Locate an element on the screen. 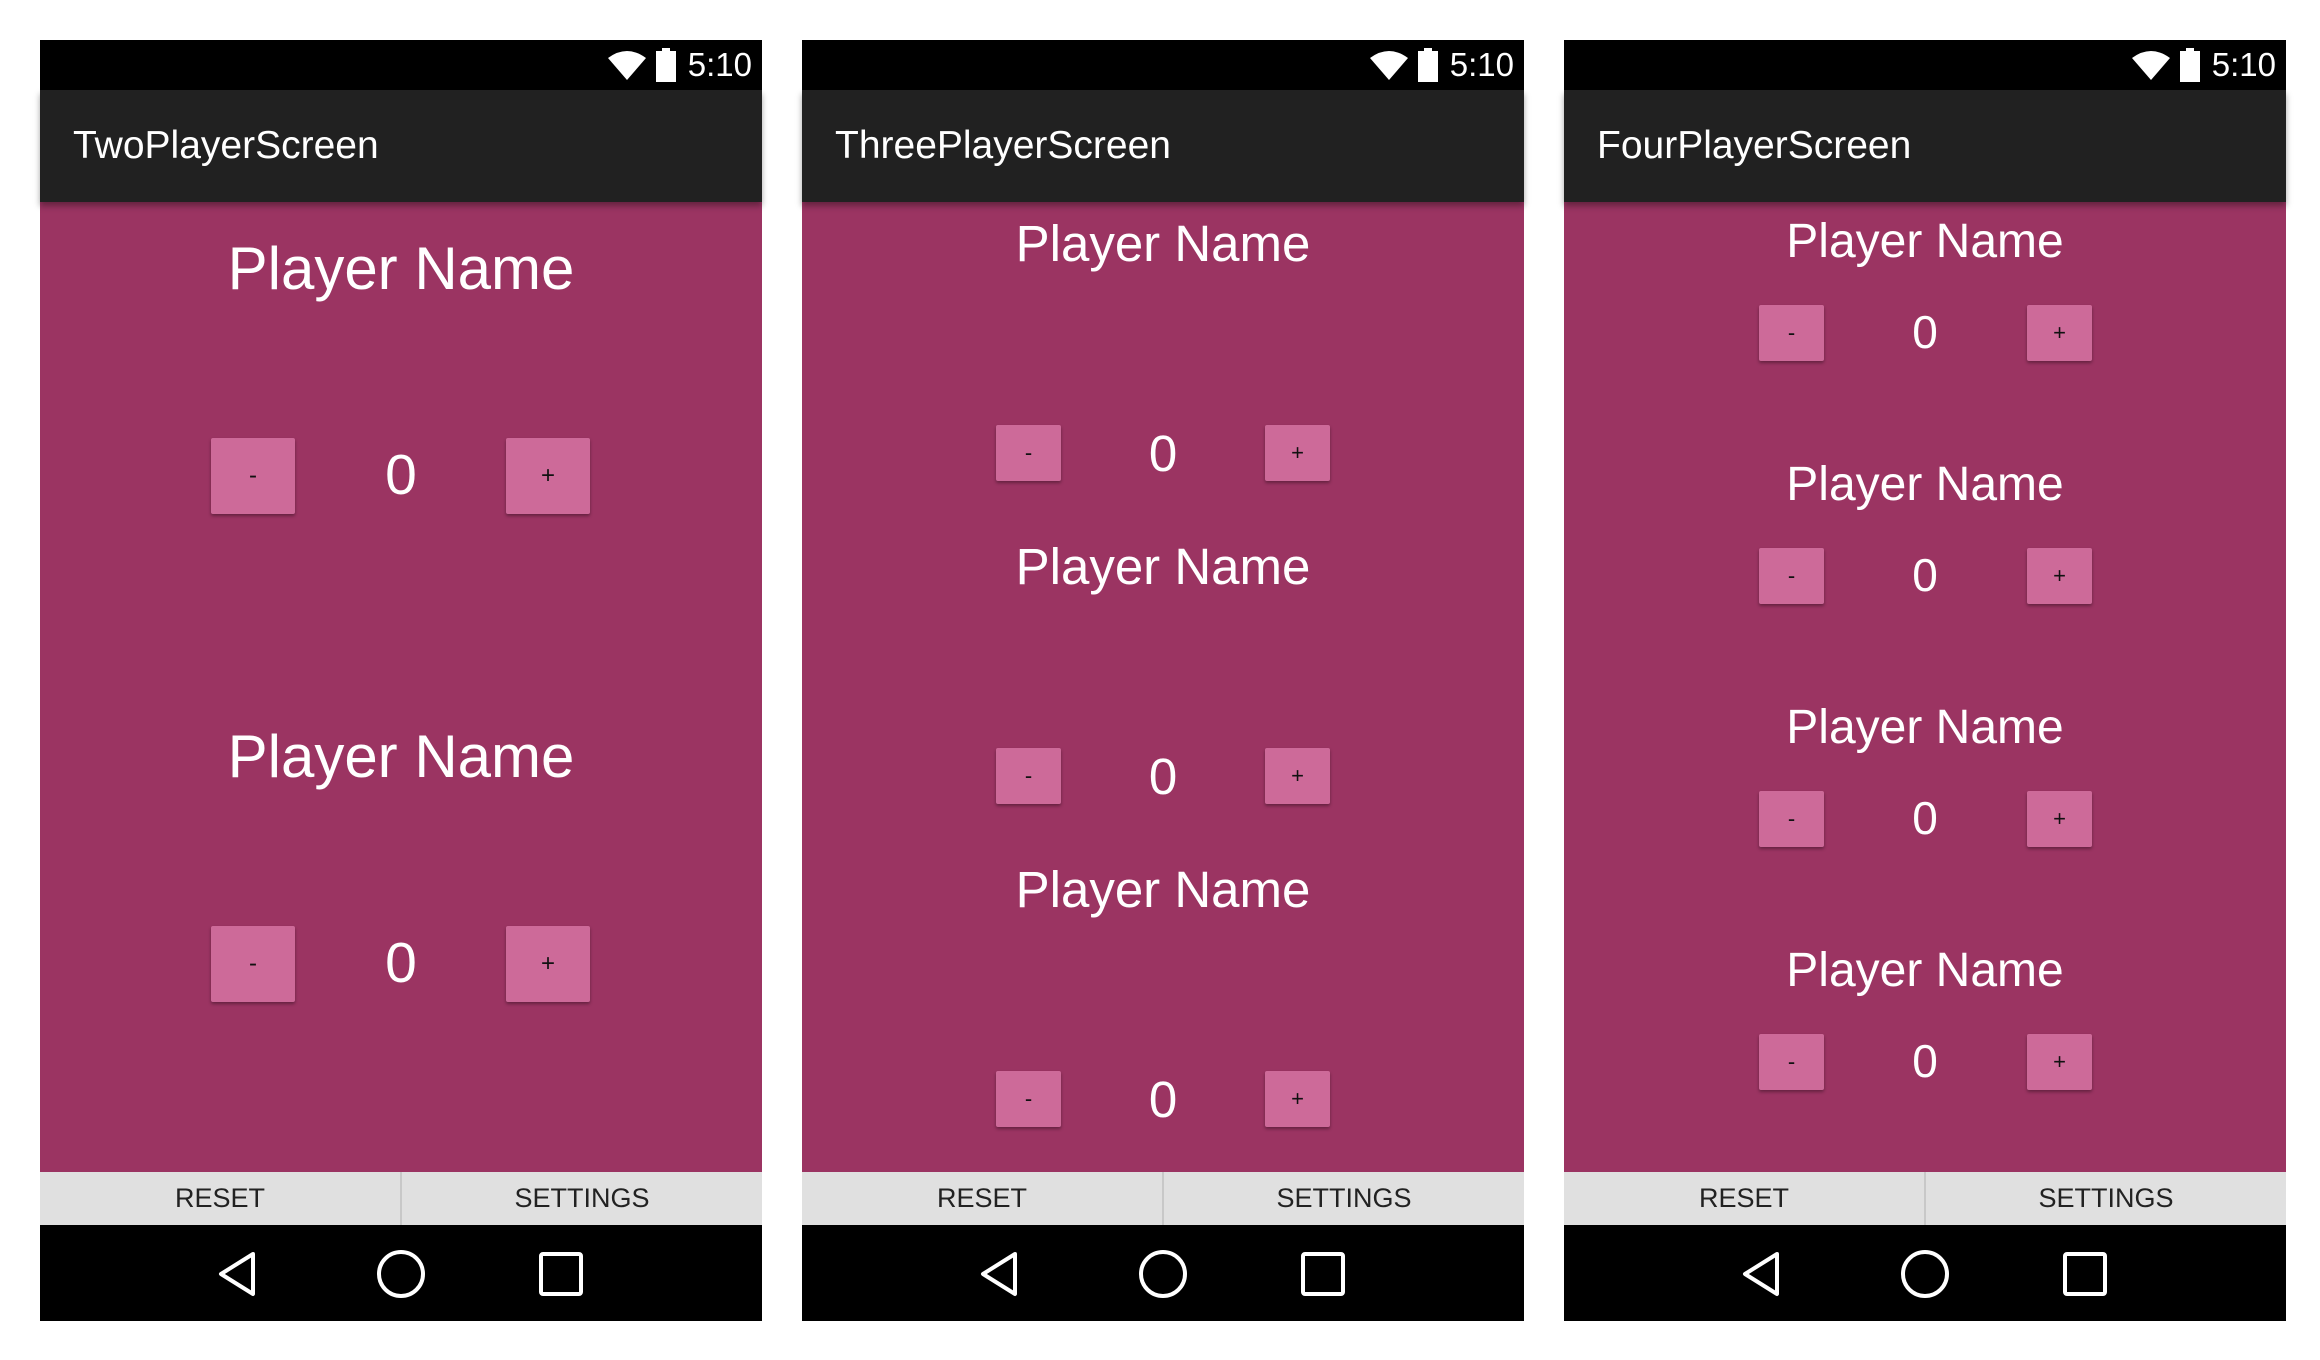 Image resolution: width=2320 pixels, height=1360 pixels. screen-title: ThreePlayerScreen is located at coordinates (1003, 145).